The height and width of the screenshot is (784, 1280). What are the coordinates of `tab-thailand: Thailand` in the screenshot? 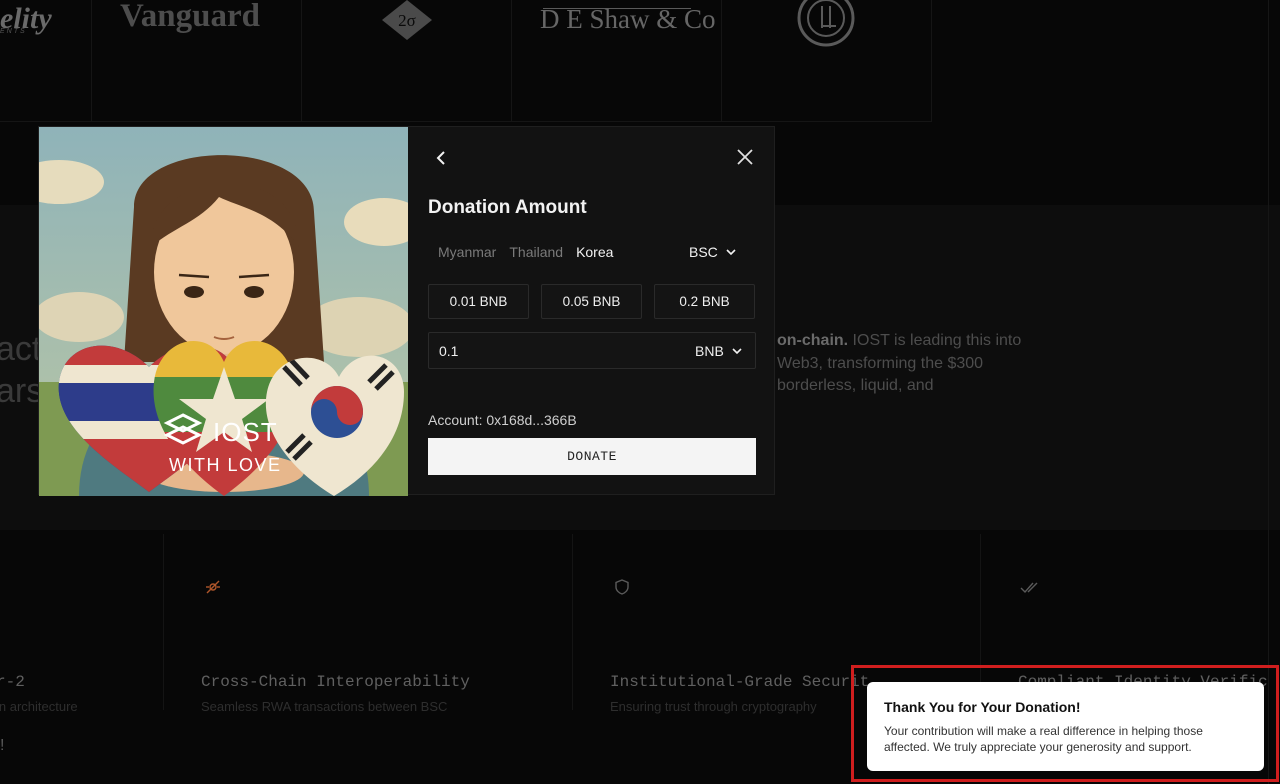 It's located at (536, 252).